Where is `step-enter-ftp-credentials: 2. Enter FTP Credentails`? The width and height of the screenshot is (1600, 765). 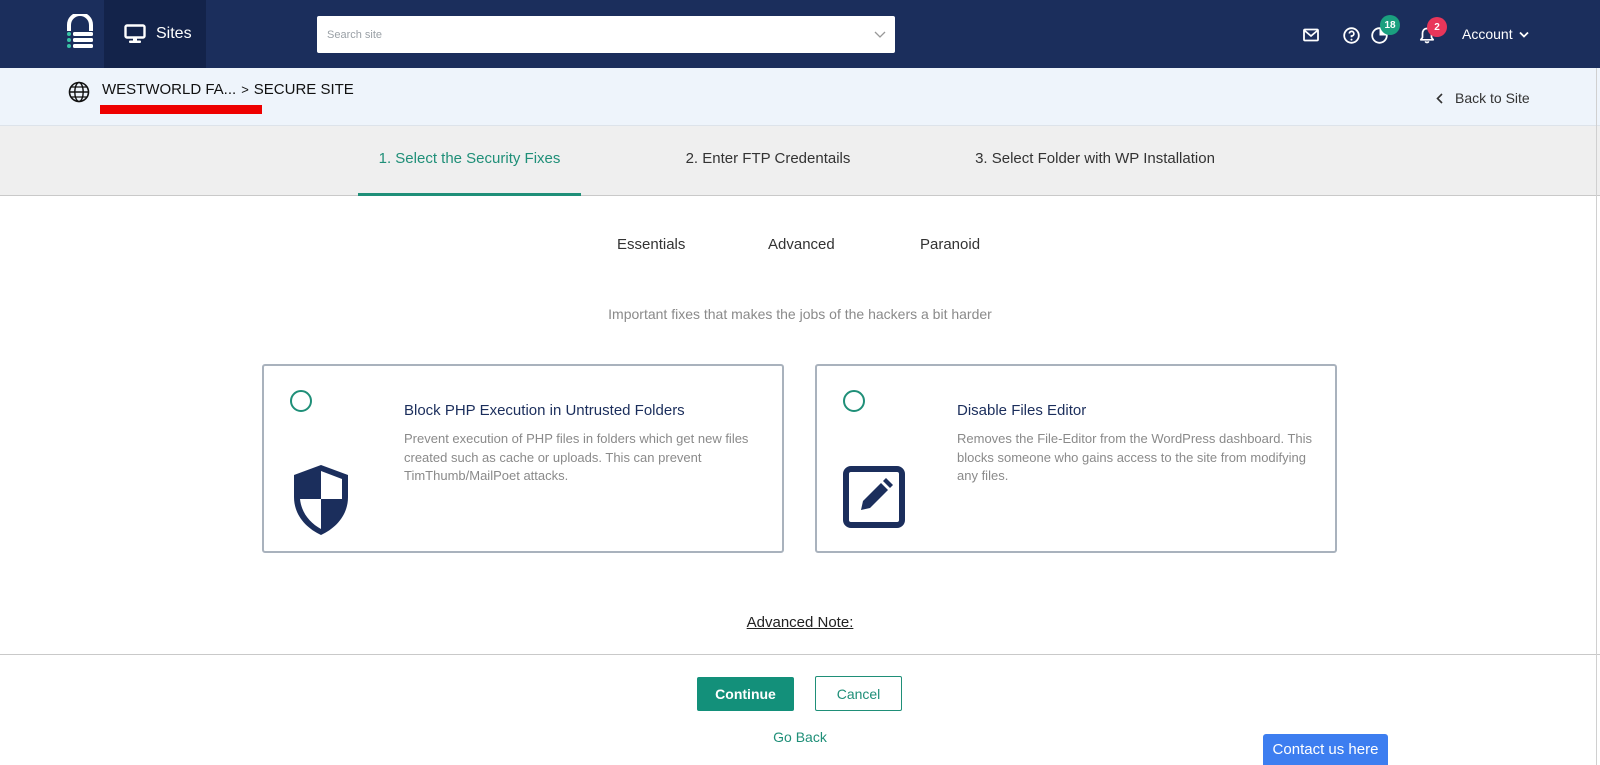 step-enter-ftp-credentials: 2. Enter FTP Credentails is located at coordinates (768, 161).